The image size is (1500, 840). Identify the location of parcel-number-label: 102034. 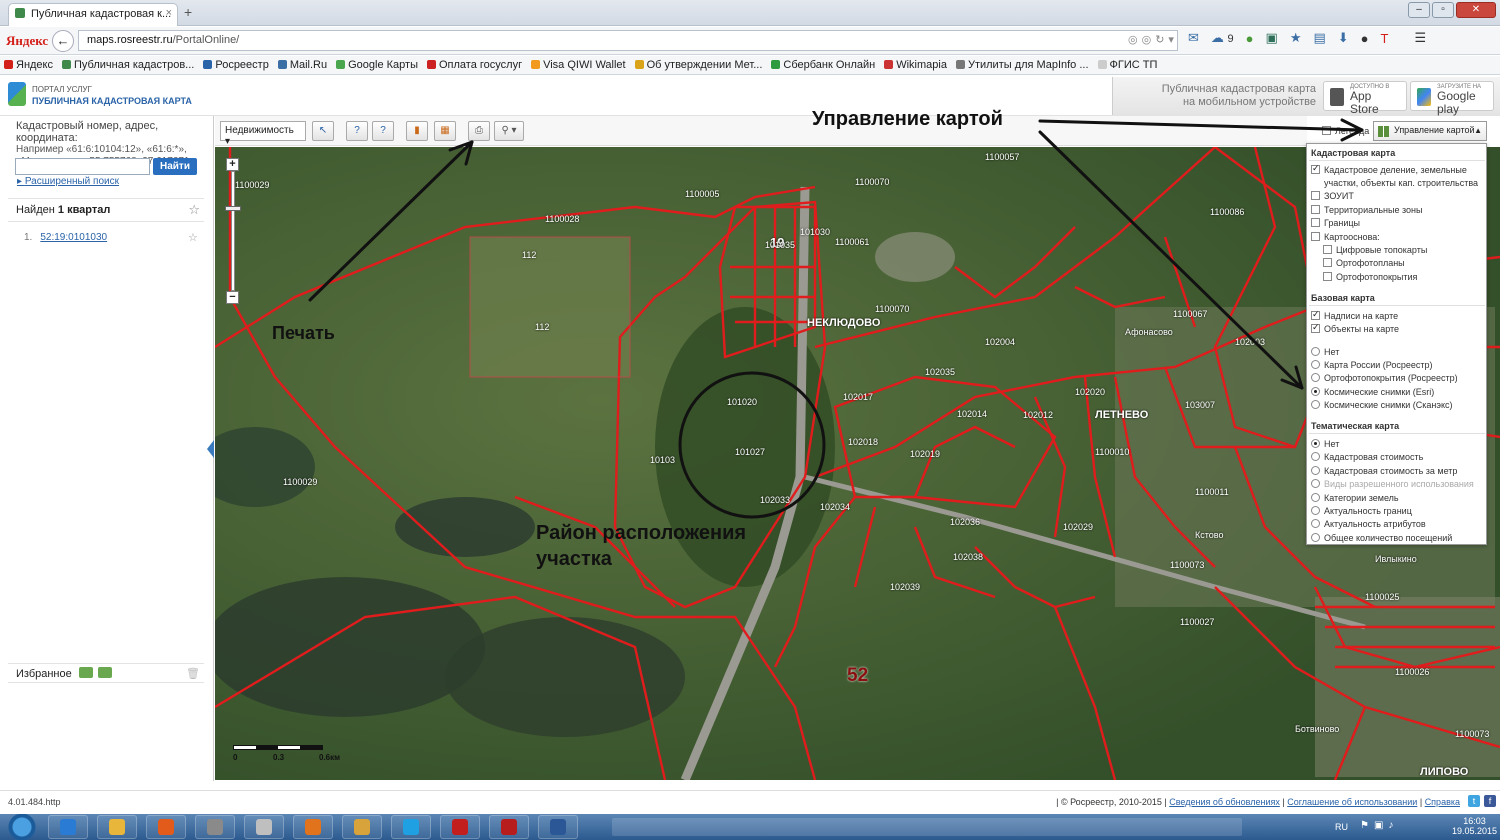
(835, 507).